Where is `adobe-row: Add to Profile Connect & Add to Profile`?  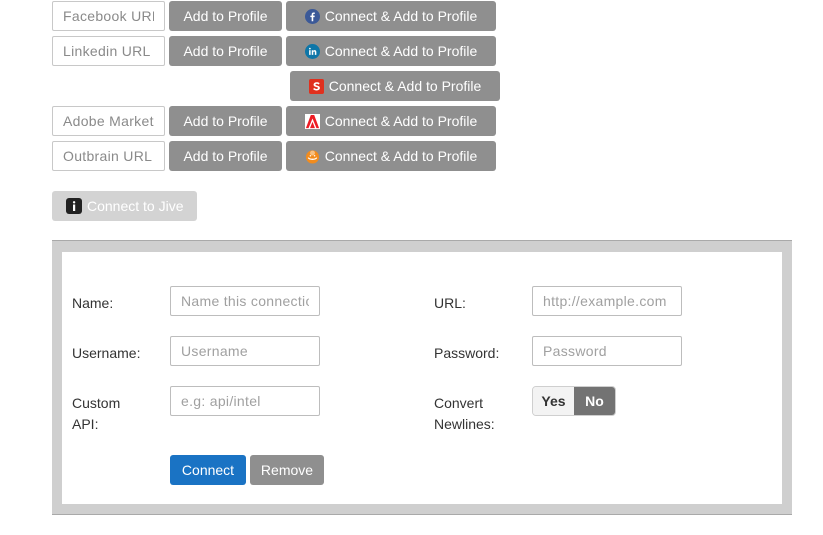
adobe-row: Add to Profile Connect & Add to Profile is located at coordinates (274, 121).